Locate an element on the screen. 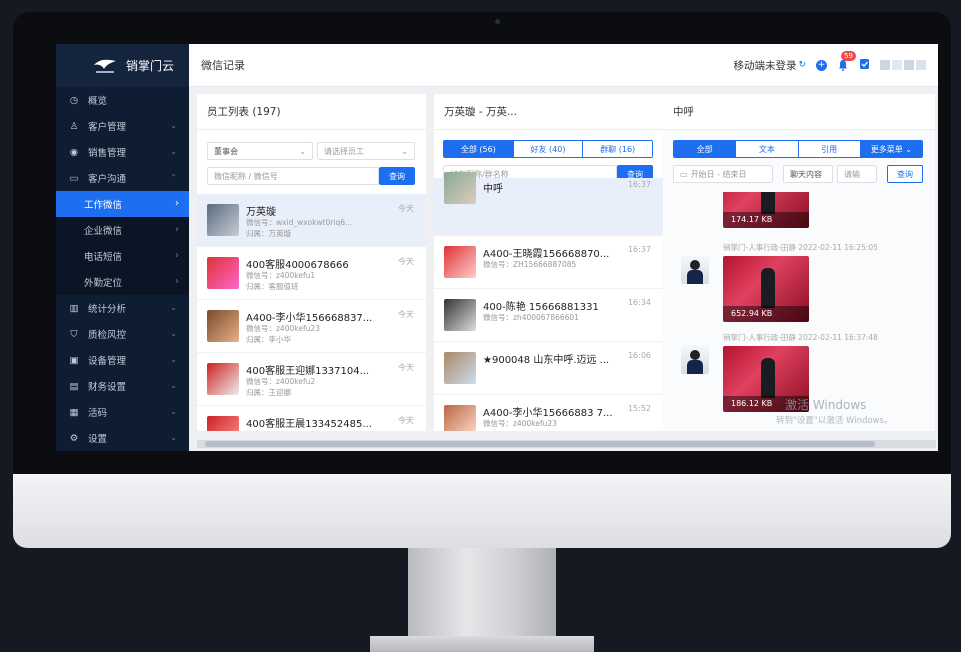 The image size is (961, 652). department-select: 董事会 ⌄ is located at coordinates (260, 151).